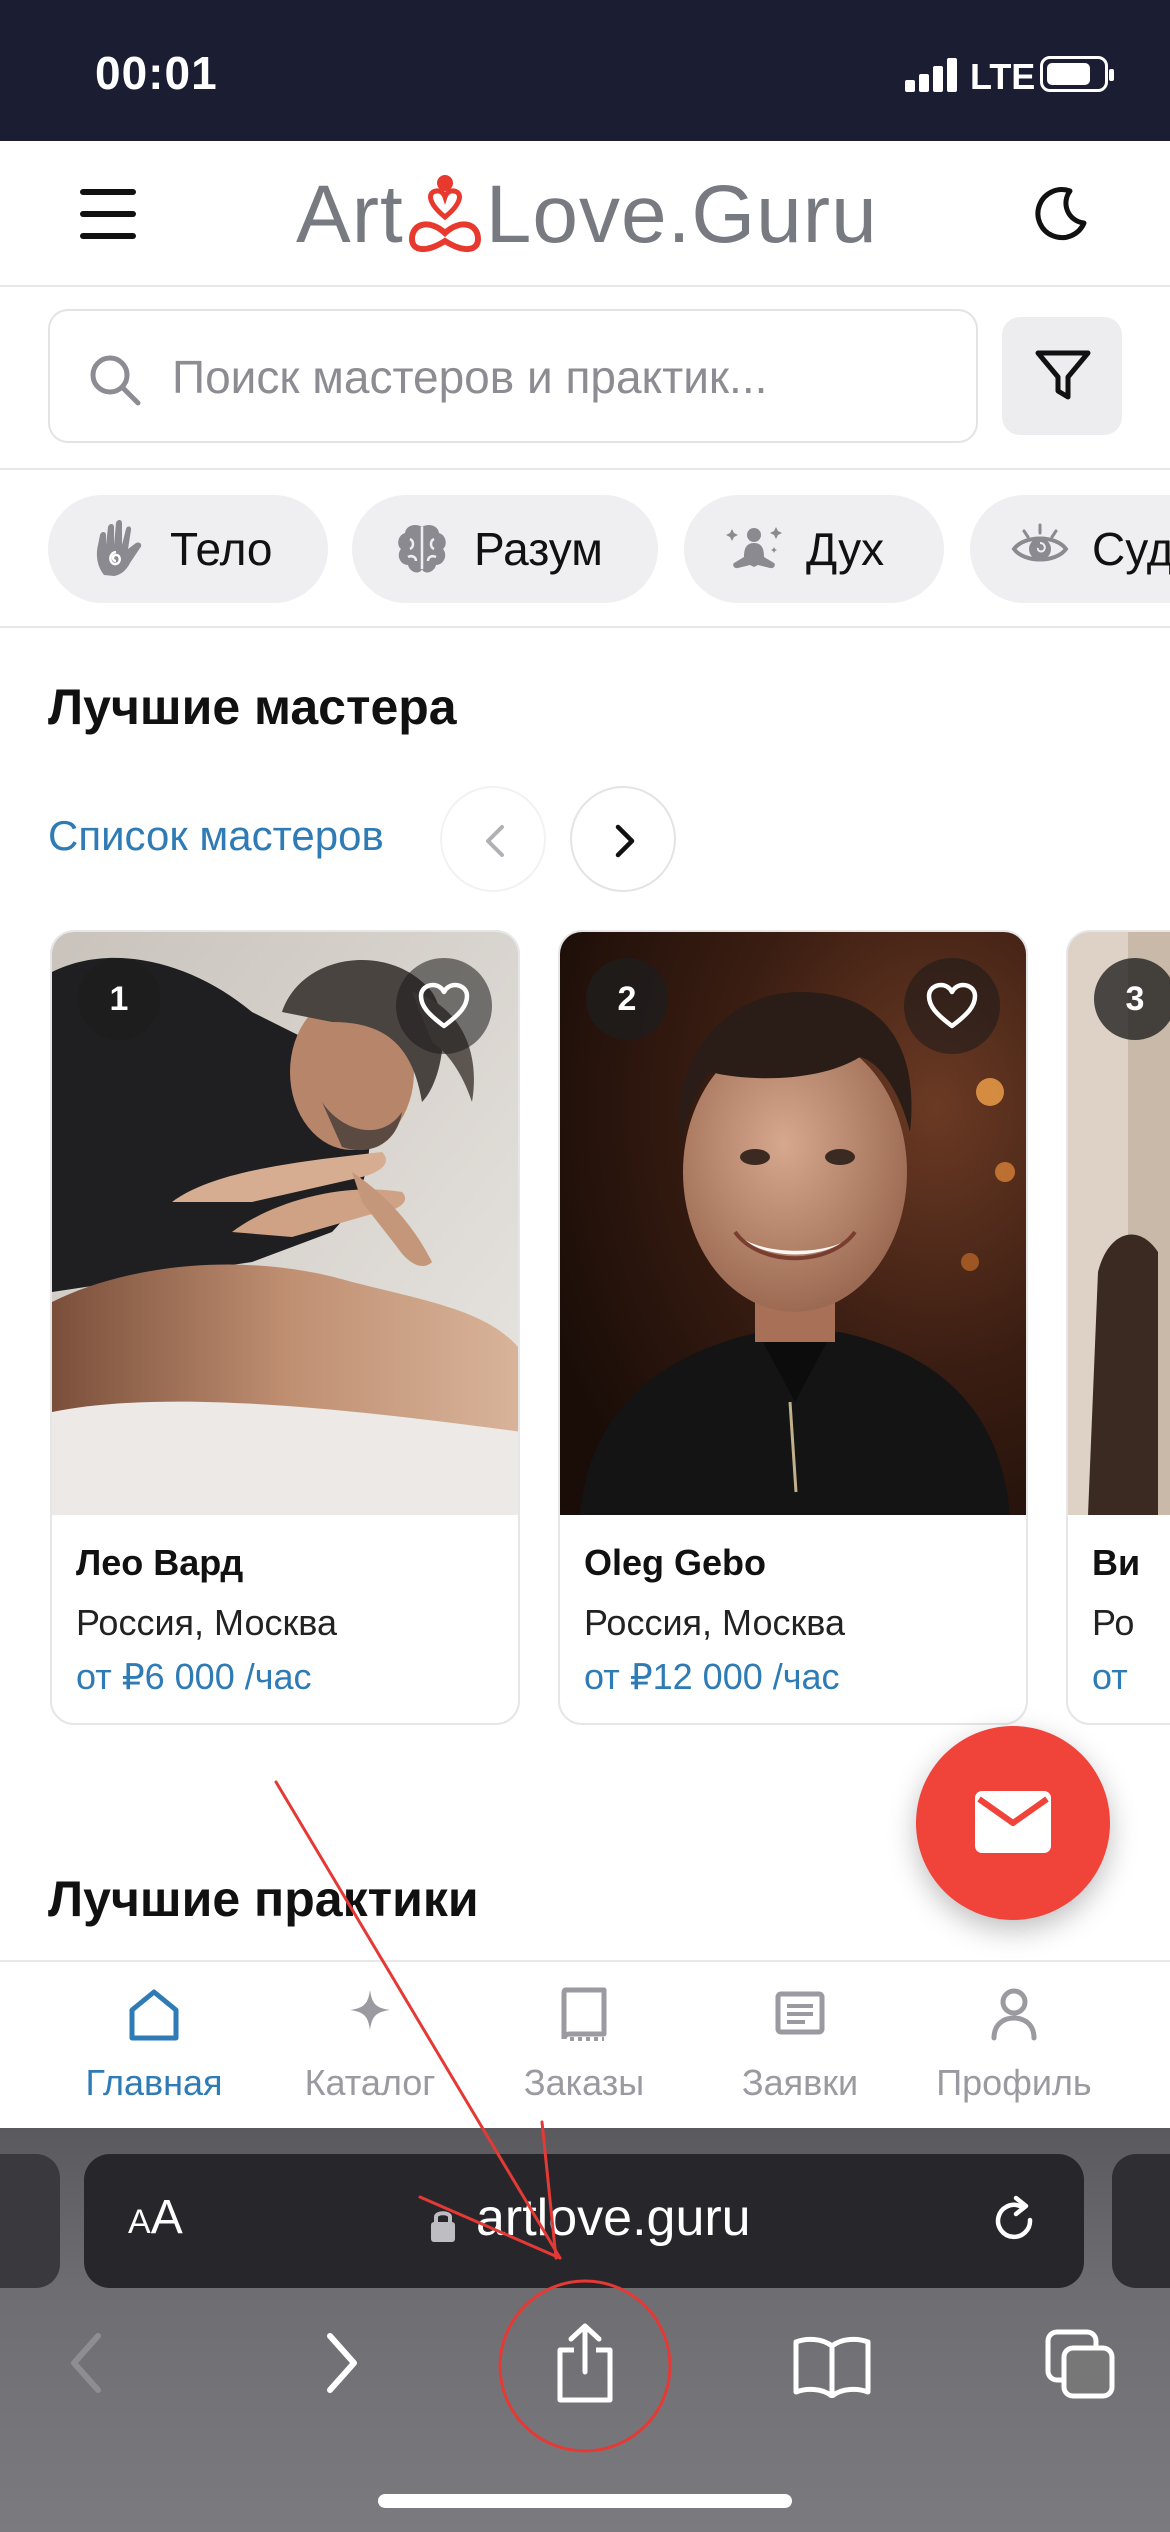  I want to click on master-name: Oleg Gebo, so click(675, 1562).